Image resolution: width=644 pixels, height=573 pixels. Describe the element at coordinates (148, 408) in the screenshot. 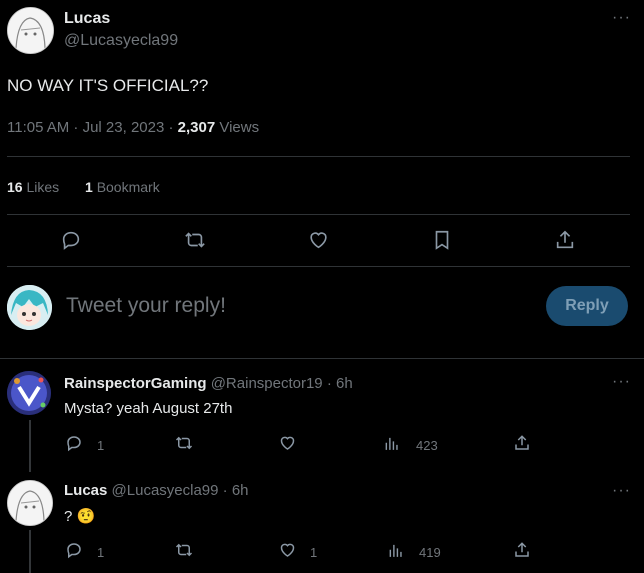

I see `reply-text: Mysta? yeah August 27th` at that location.